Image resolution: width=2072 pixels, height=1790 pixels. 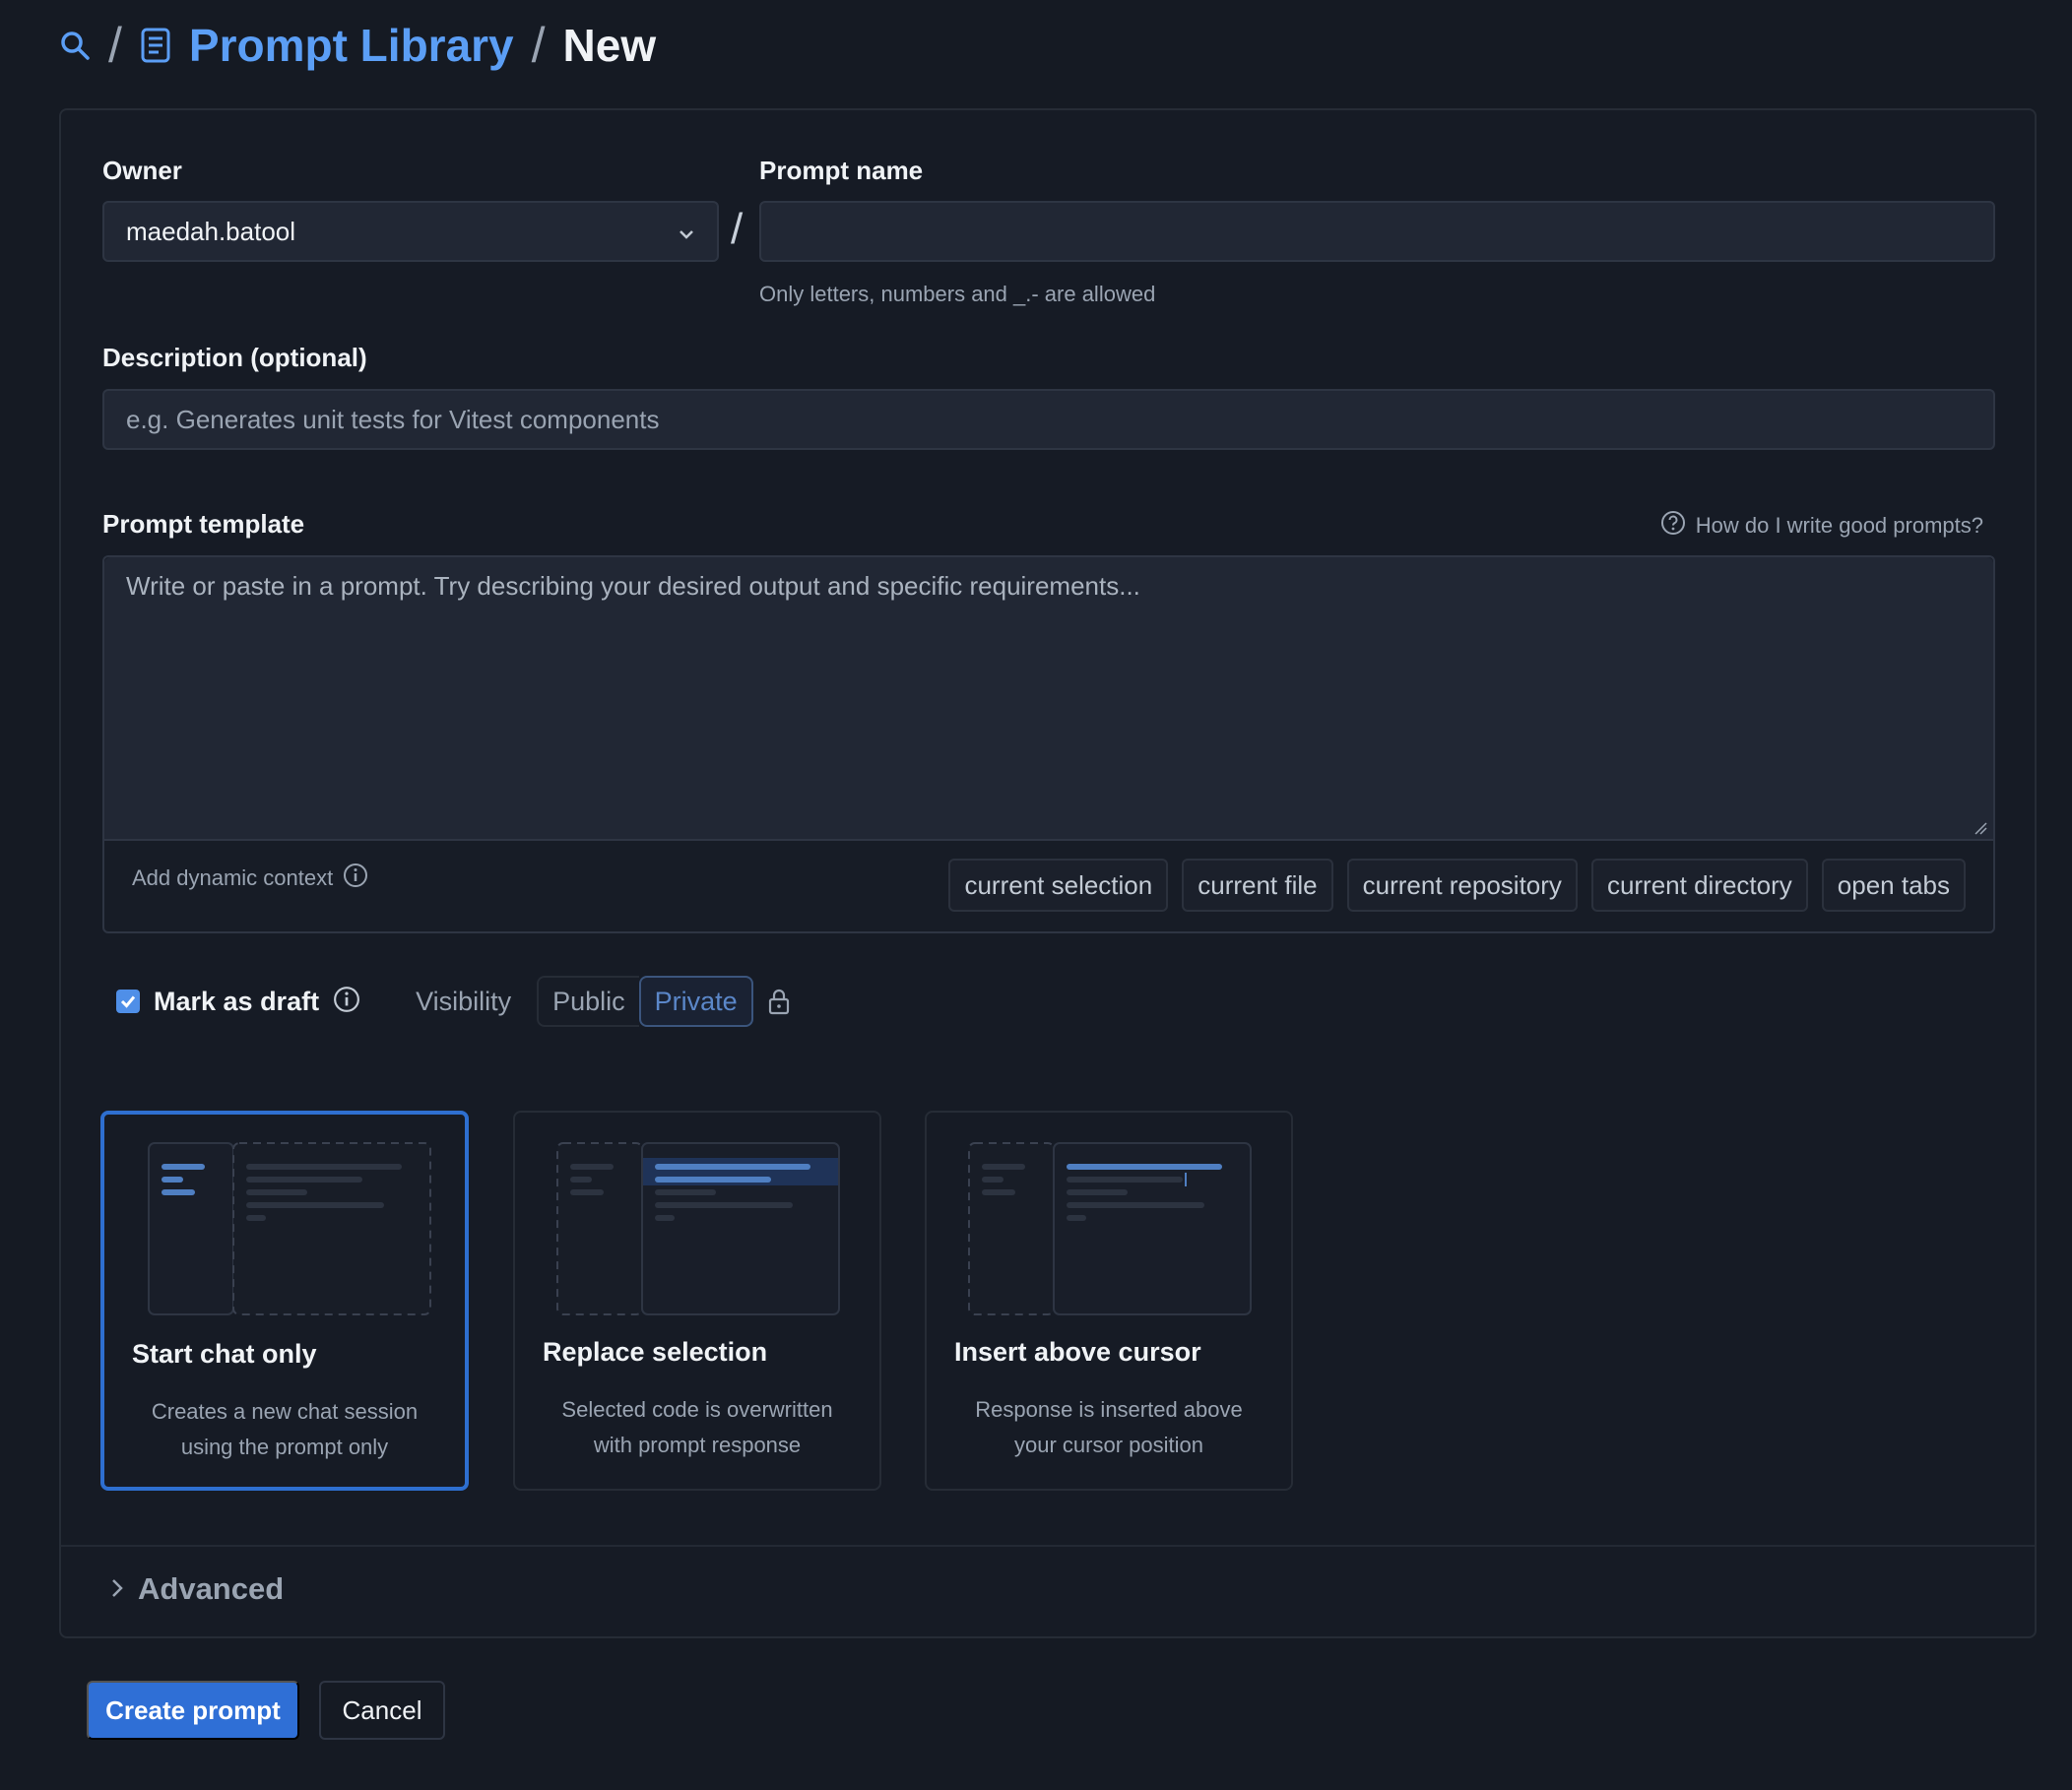 What do you see at coordinates (117, 1589) in the screenshot?
I see `chevron-right-icon` at bounding box center [117, 1589].